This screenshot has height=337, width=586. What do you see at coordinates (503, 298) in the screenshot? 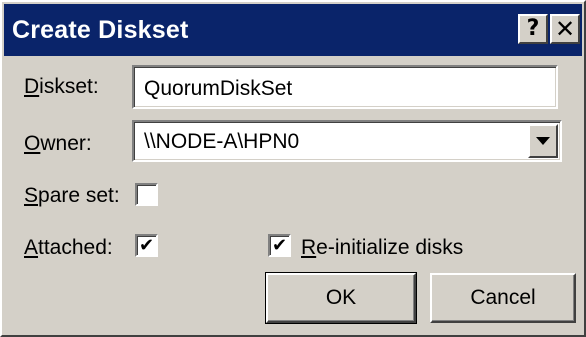
I see `cancel-button: Cancel` at bounding box center [503, 298].